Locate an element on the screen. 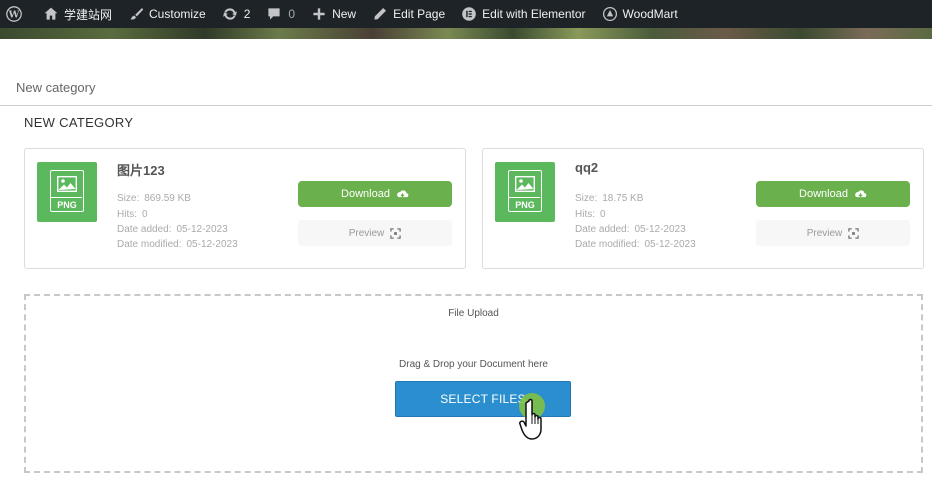 Image resolution: width=932 pixels, height=483 pixels. site-name-link: 学建站网 is located at coordinates (77, 14).